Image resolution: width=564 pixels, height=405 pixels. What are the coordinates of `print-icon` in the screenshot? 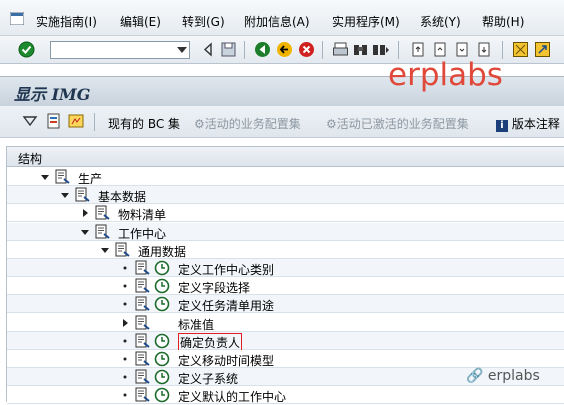 It's located at (340, 49).